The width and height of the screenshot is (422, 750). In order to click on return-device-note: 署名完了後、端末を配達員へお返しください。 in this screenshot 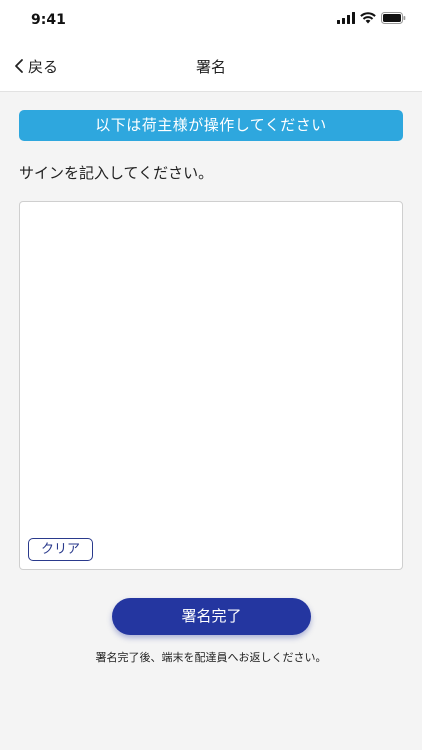, I will do `click(211, 657)`.